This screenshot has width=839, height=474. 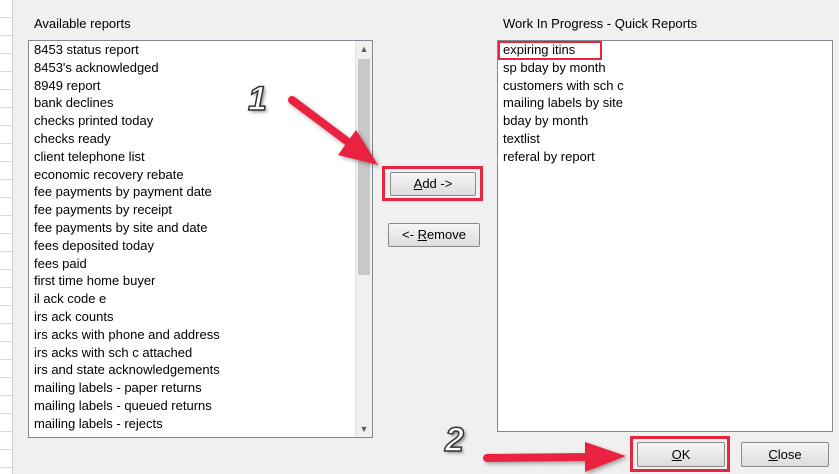 What do you see at coordinates (554, 457) in the screenshot?
I see `arrow-2-icon` at bounding box center [554, 457].